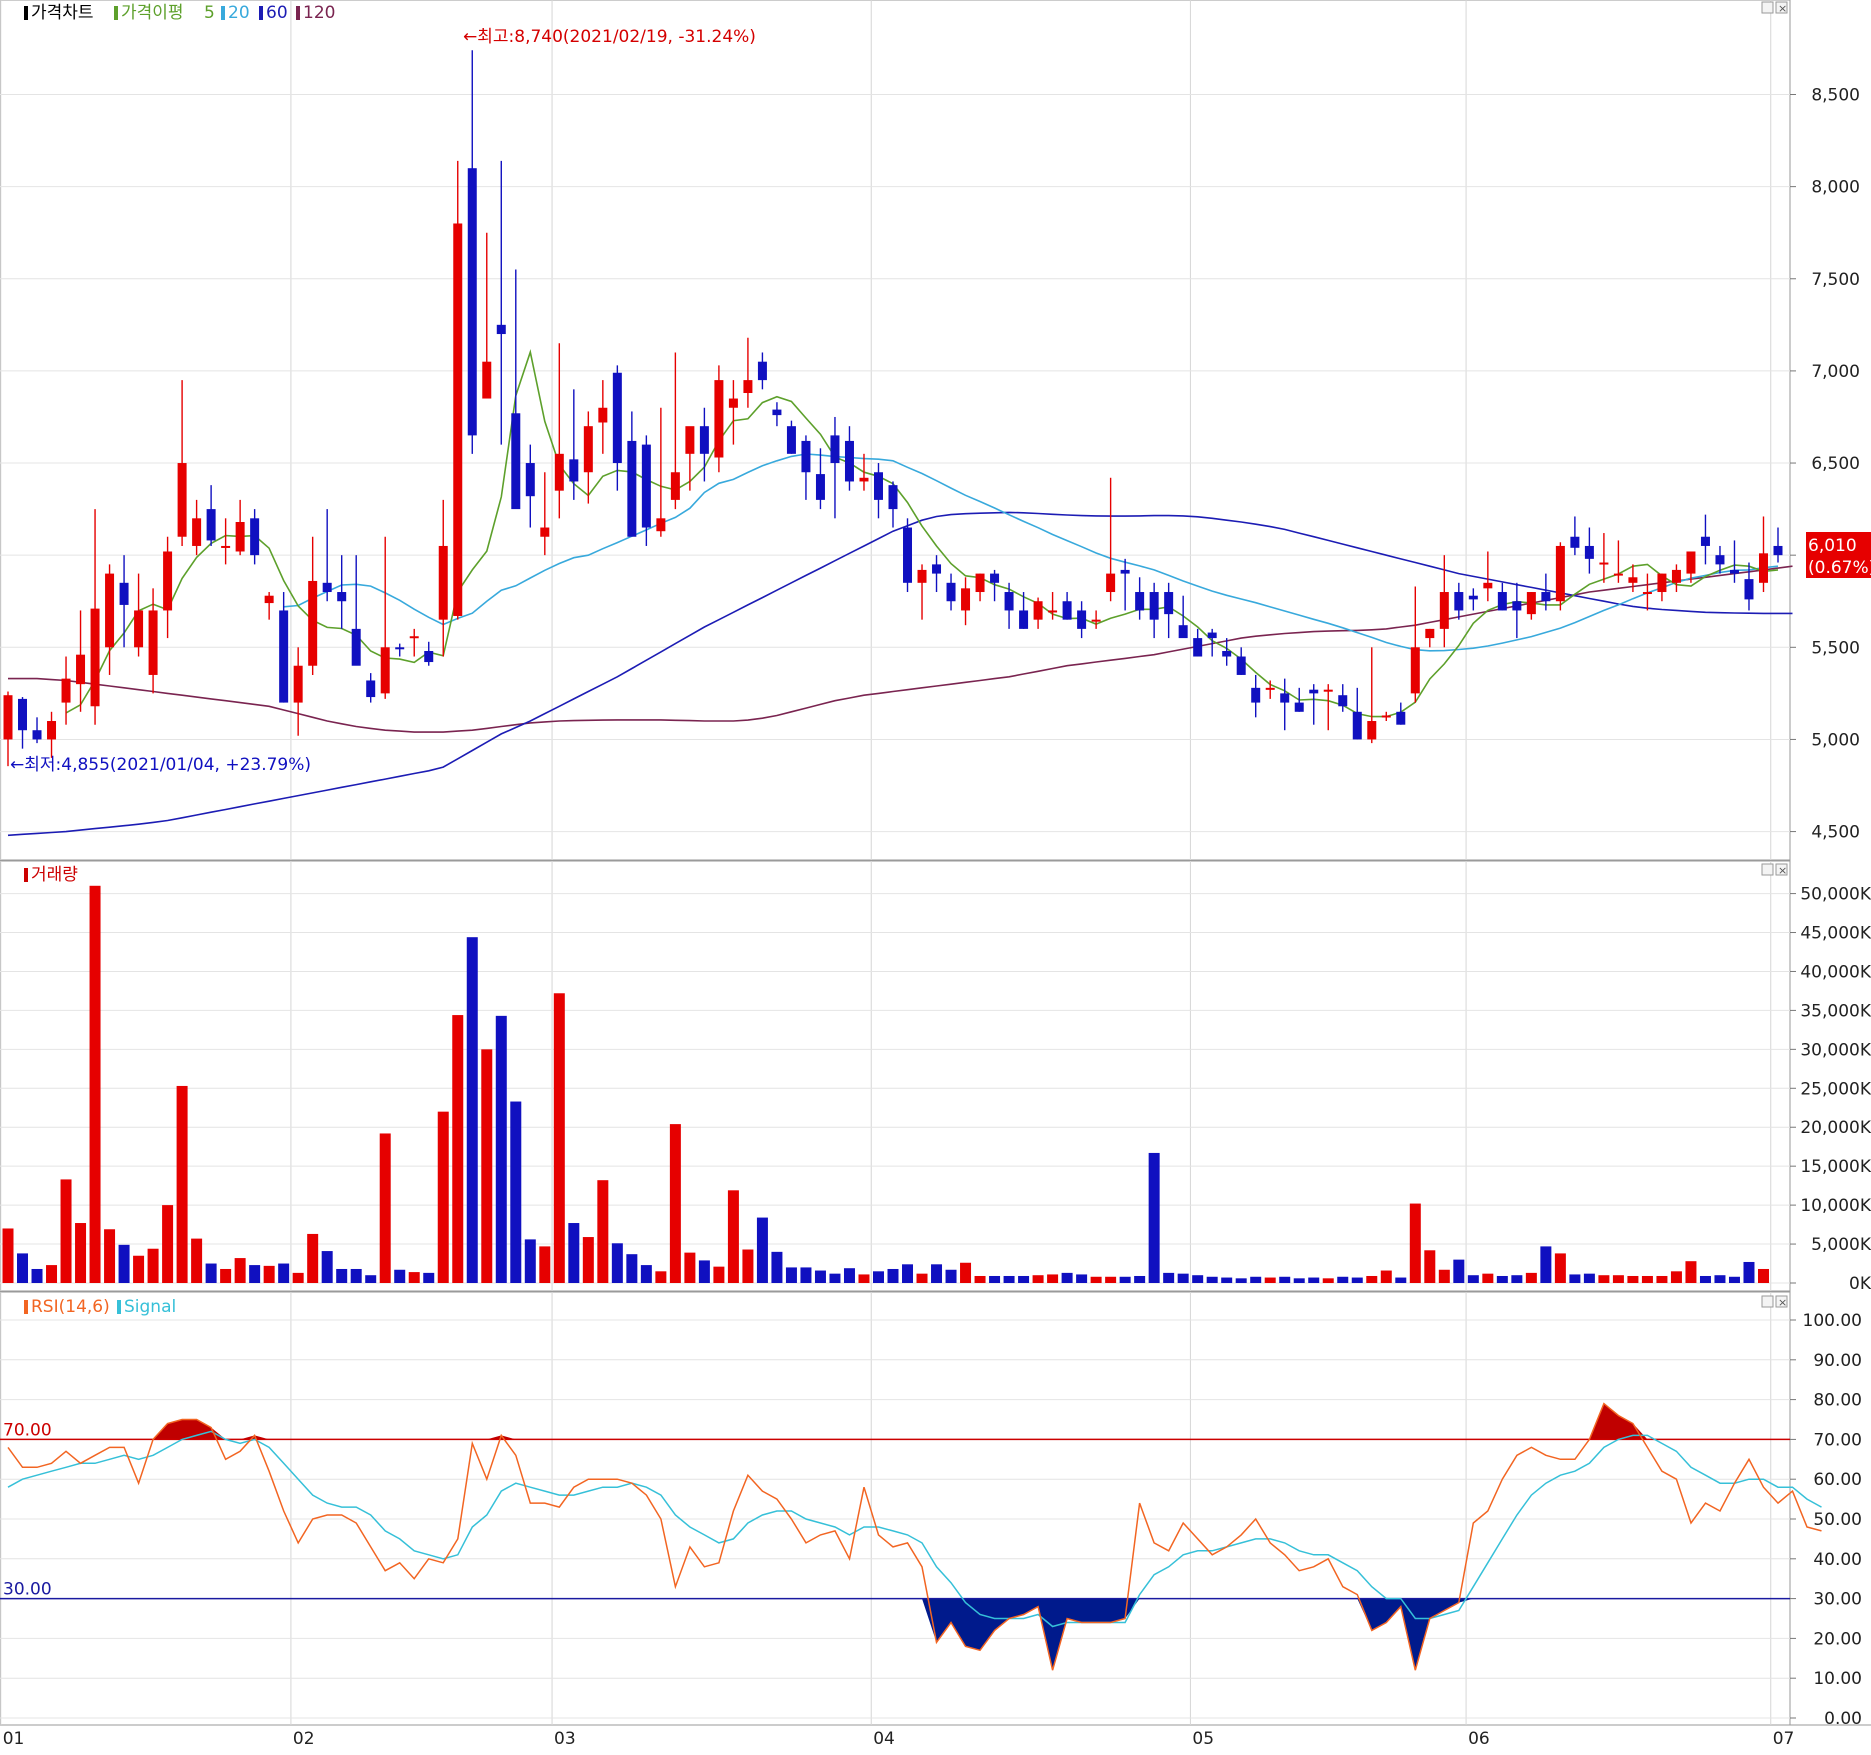 This screenshot has height=1755, width=1871. I want to click on volume-minimize-button, so click(1767, 869).